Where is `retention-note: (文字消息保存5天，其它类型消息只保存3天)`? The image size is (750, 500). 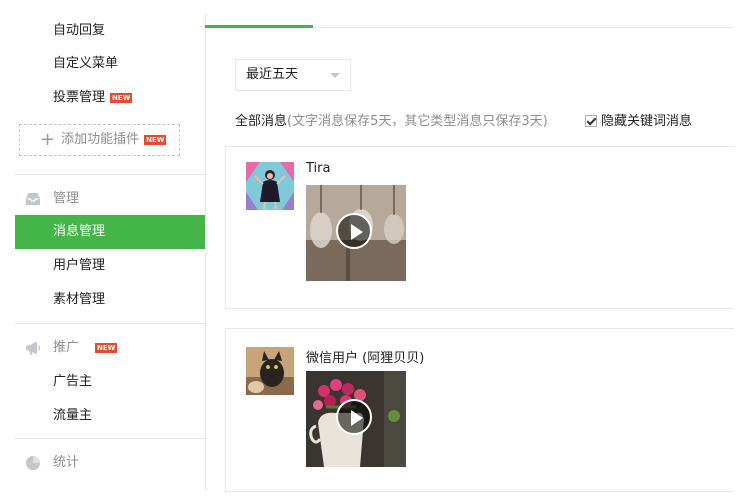
retention-note: (文字消息保存5天，其它类型消息只保存3天) is located at coordinates (417, 121).